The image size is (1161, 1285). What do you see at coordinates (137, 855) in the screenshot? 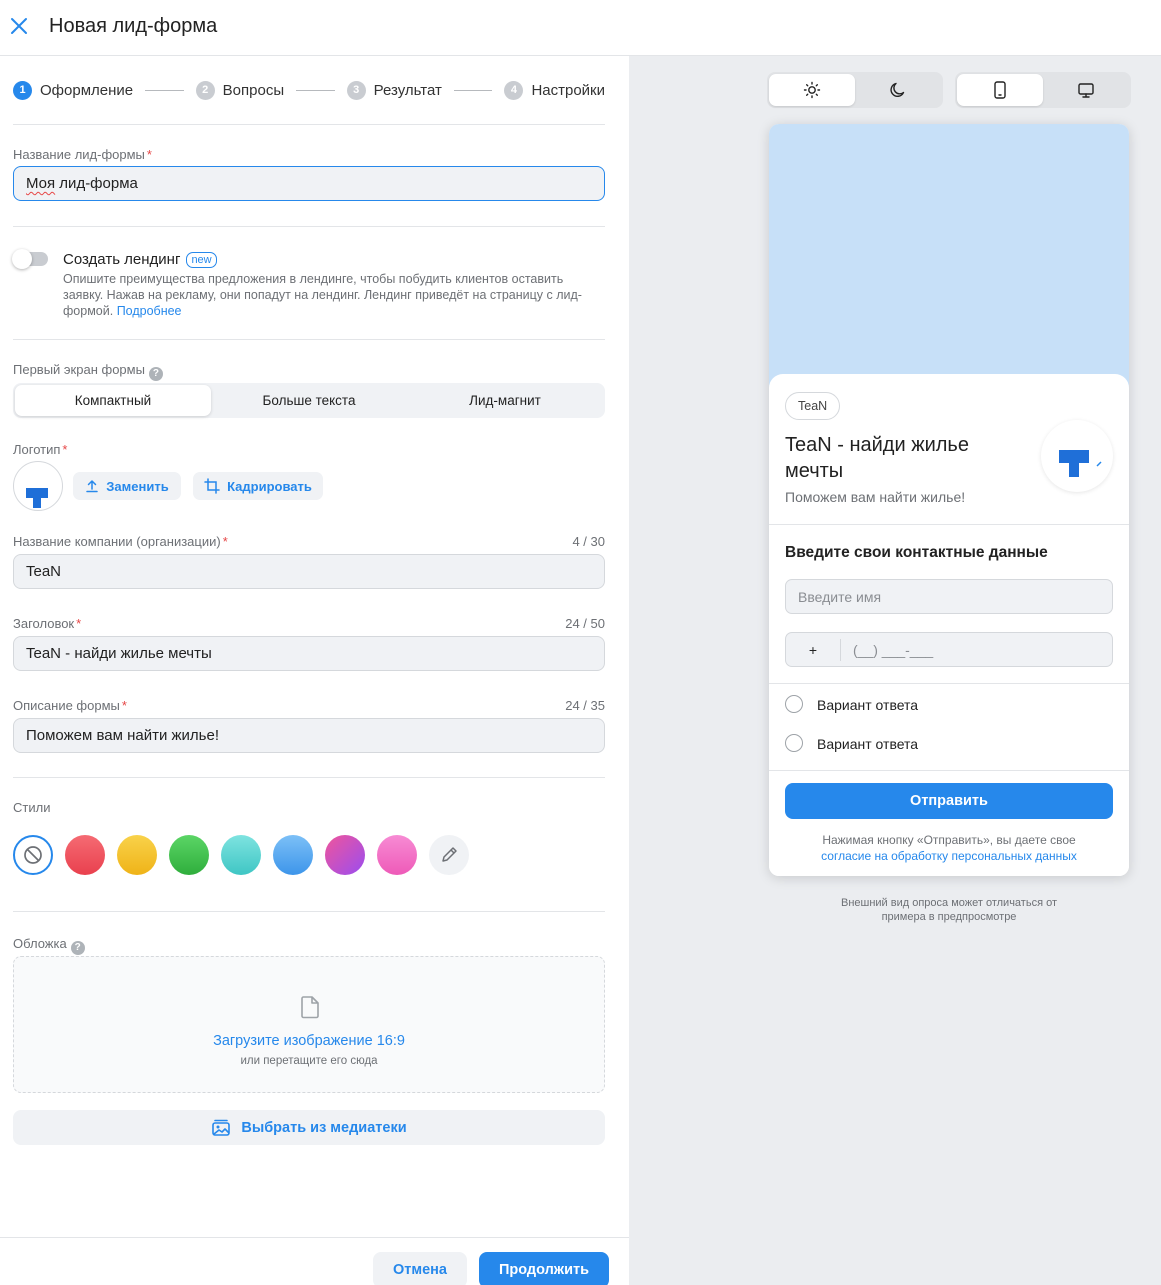
I see `swatch-yellow` at bounding box center [137, 855].